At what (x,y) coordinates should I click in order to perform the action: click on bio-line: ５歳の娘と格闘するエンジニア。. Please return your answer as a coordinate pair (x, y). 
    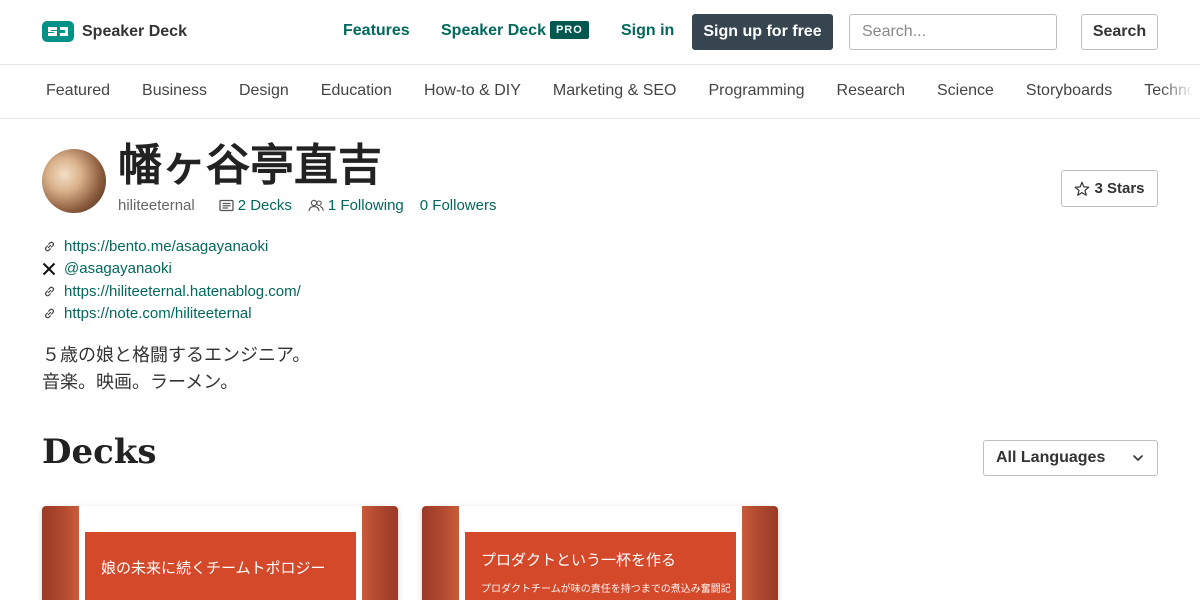
    Looking at the image, I should click on (176, 355).